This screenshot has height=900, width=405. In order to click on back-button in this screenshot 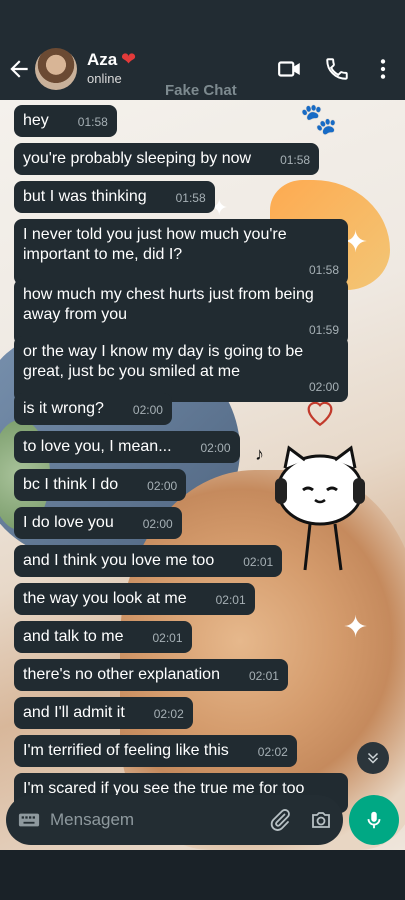, I will do `click(19, 69)`.